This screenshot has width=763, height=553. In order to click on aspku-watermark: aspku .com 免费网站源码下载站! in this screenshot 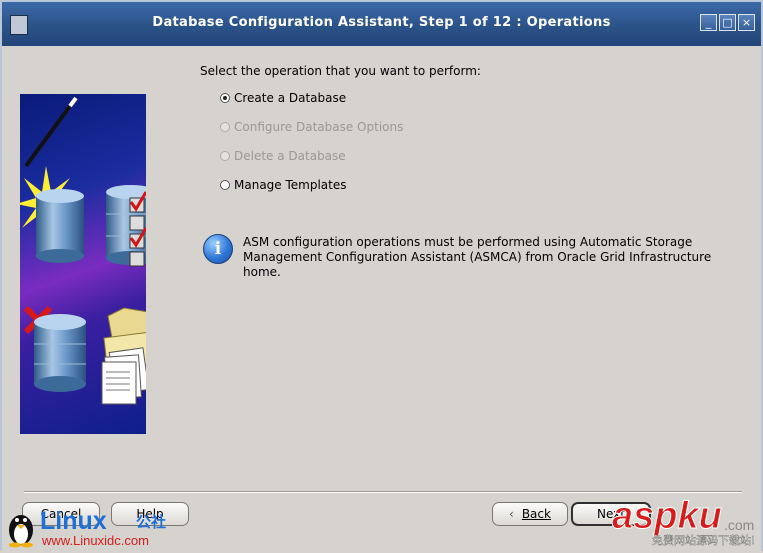, I will do `click(687, 522)`.